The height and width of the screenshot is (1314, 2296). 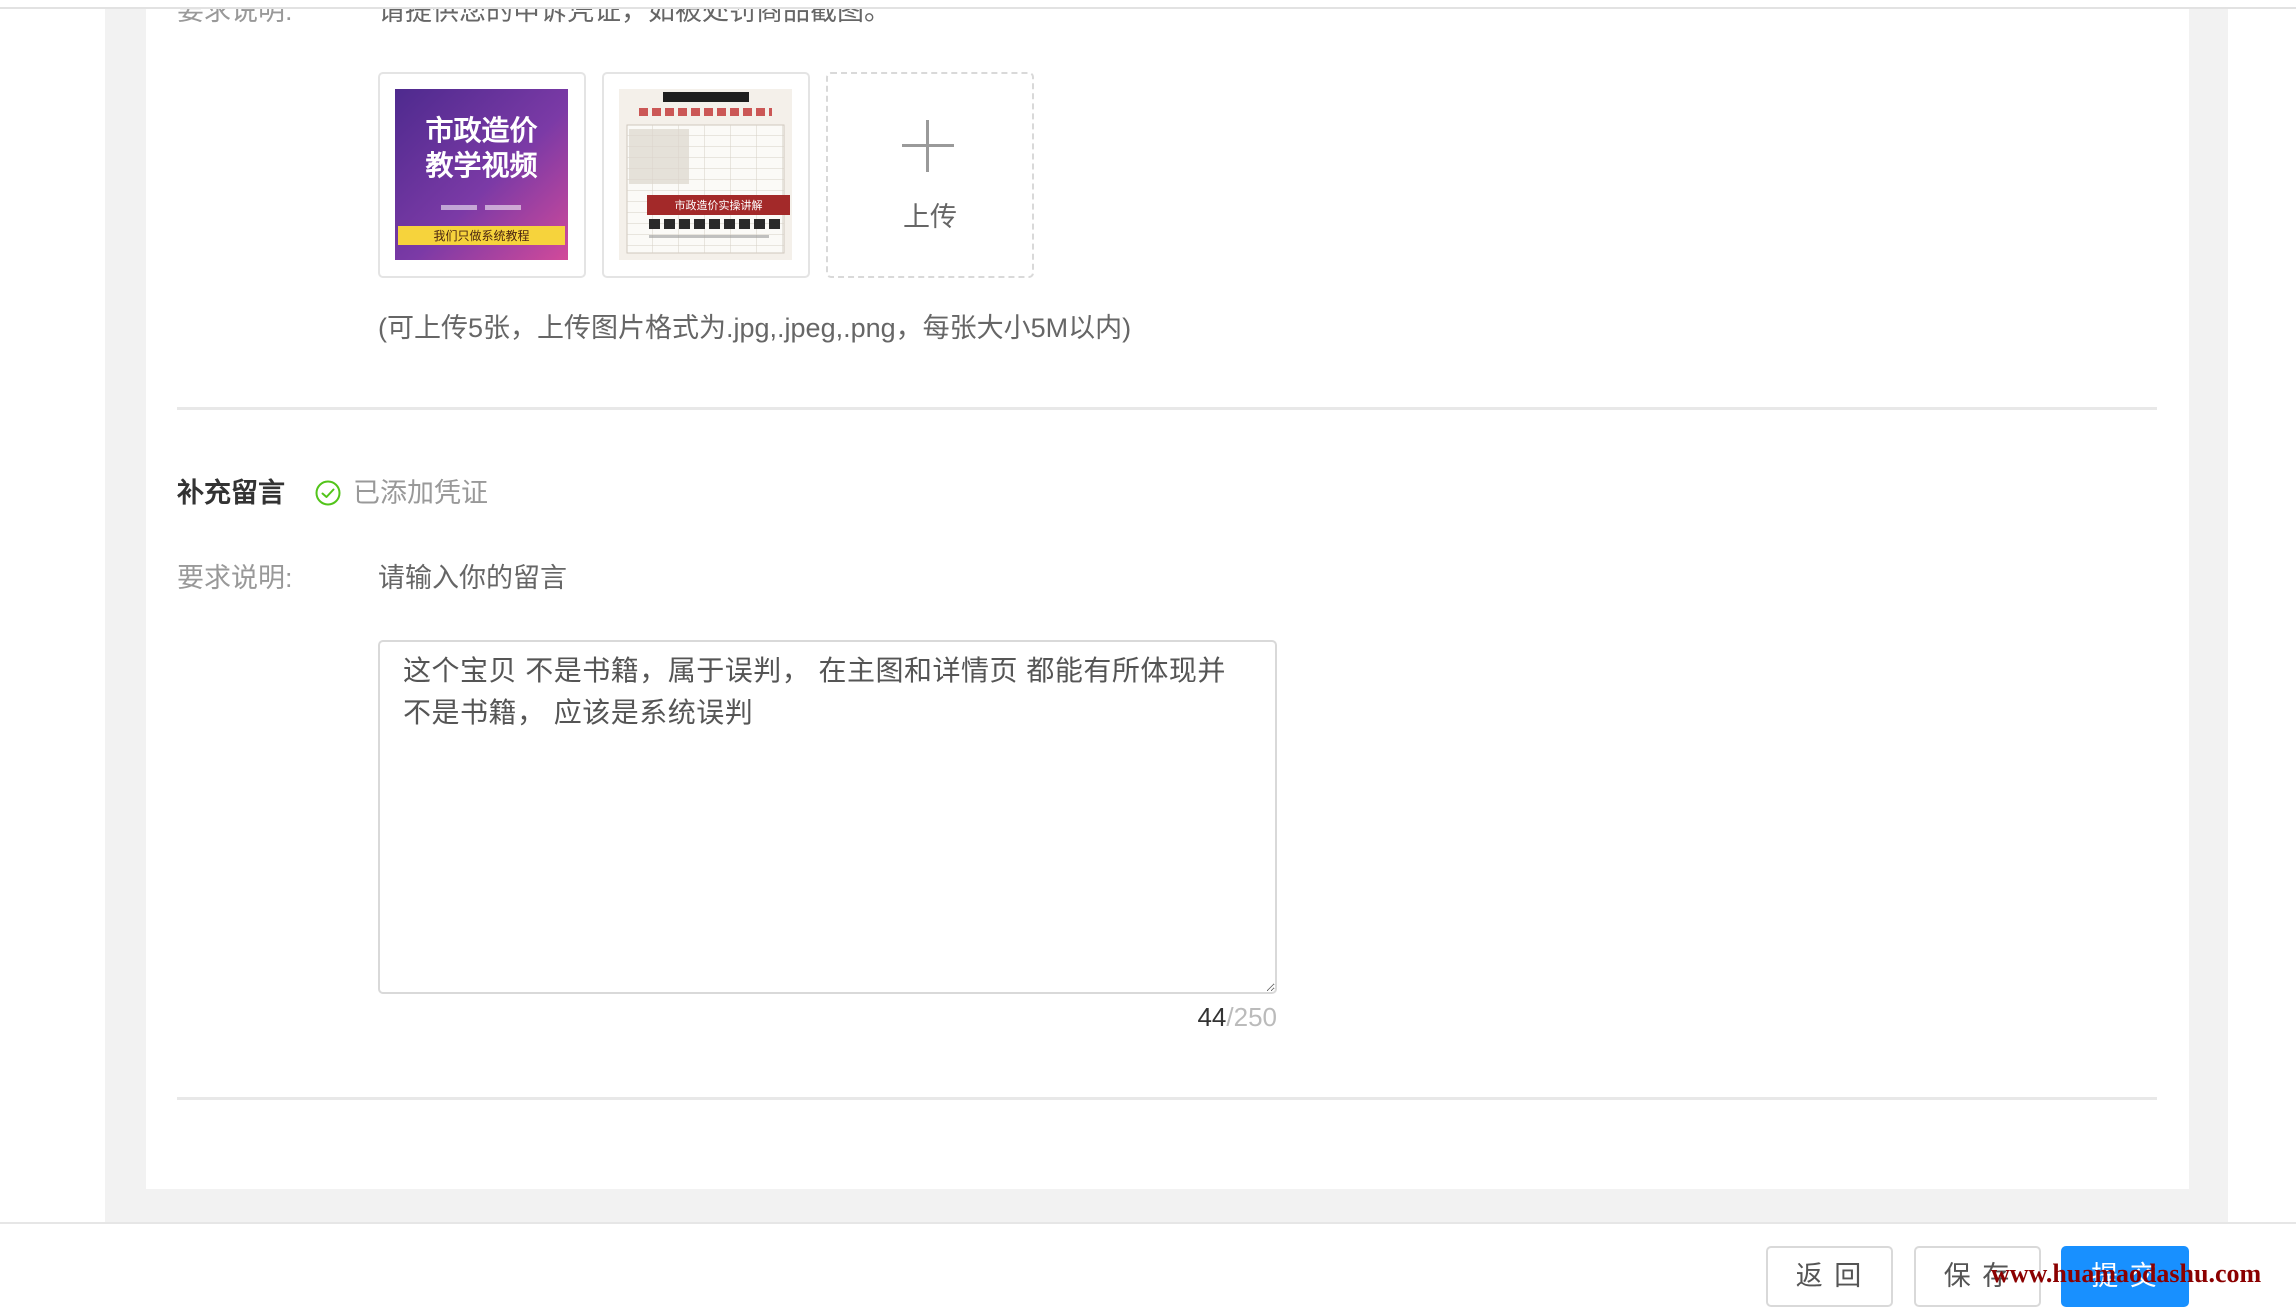 I want to click on check-mark, so click(x=328, y=493).